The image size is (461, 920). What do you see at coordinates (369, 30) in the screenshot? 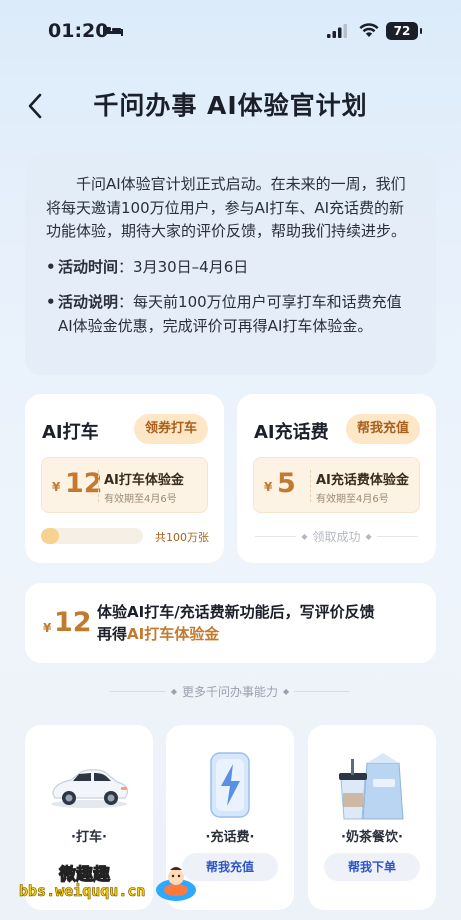
I see `wifi-icon` at bounding box center [369, 30].